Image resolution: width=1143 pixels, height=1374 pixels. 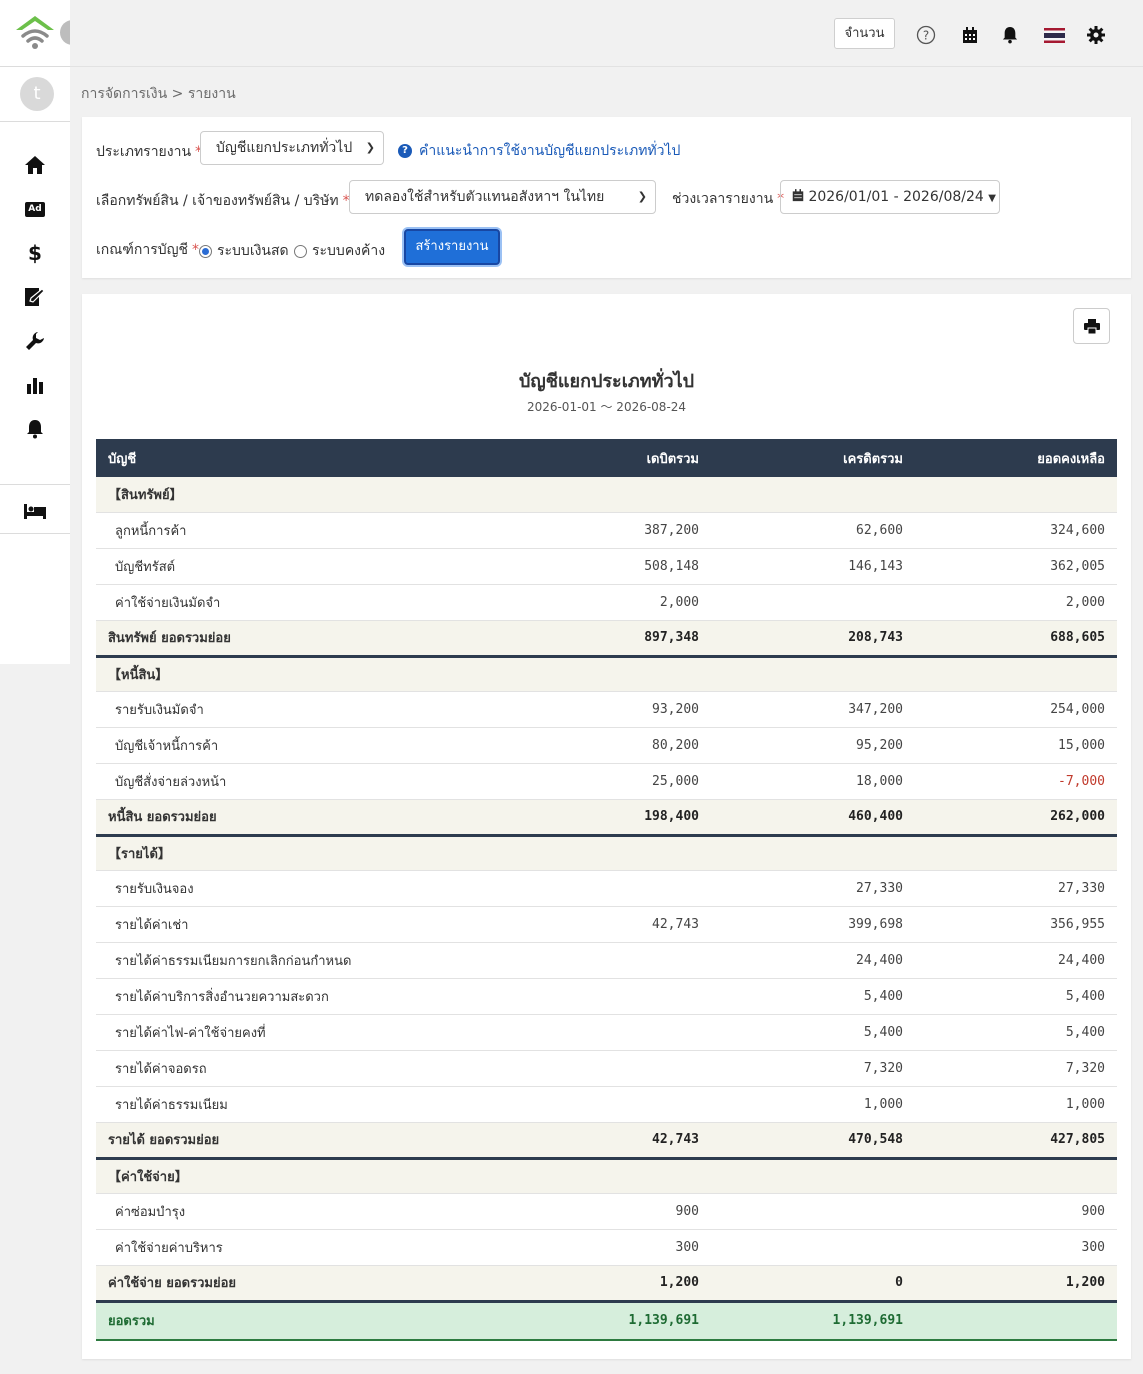 I want to click on table-row: บัญชีเจ้าหนี้การค้า 80,200 95,200 15,000, so click(x=606, y=745).